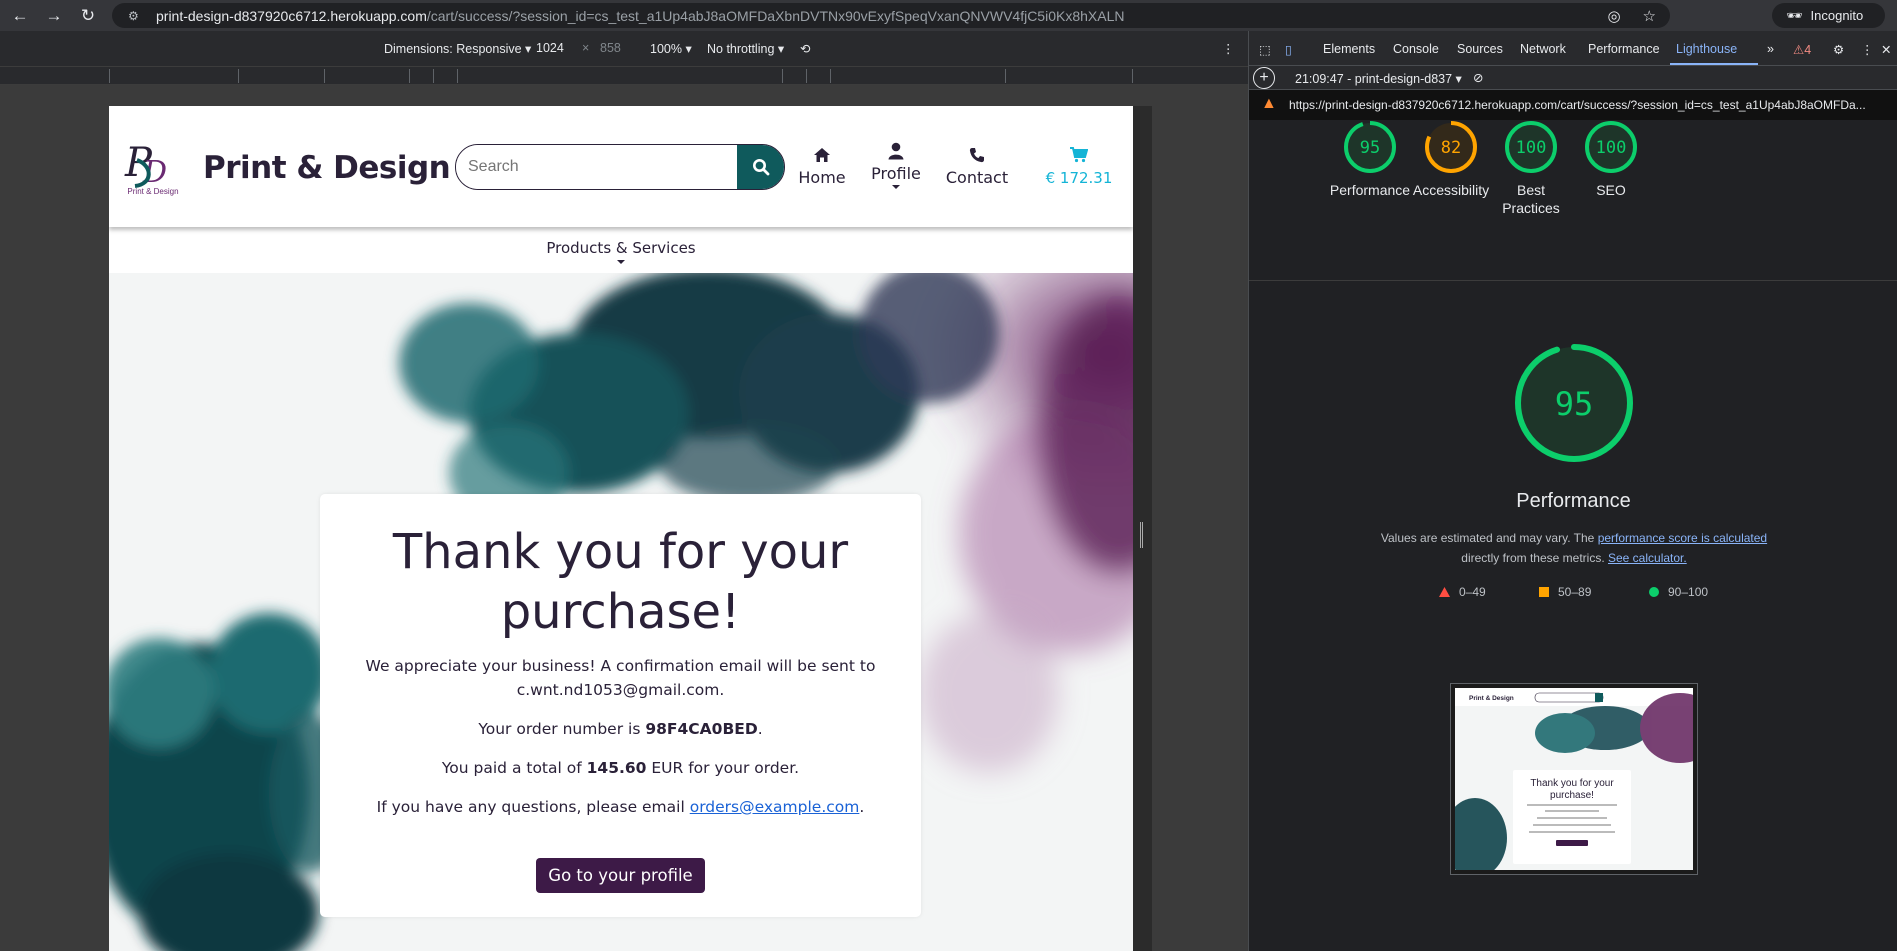 The image size is (1897, 951). Describe the element at coordinates (1141, 535) in the screenshot. I see `resize-handle` at that location.